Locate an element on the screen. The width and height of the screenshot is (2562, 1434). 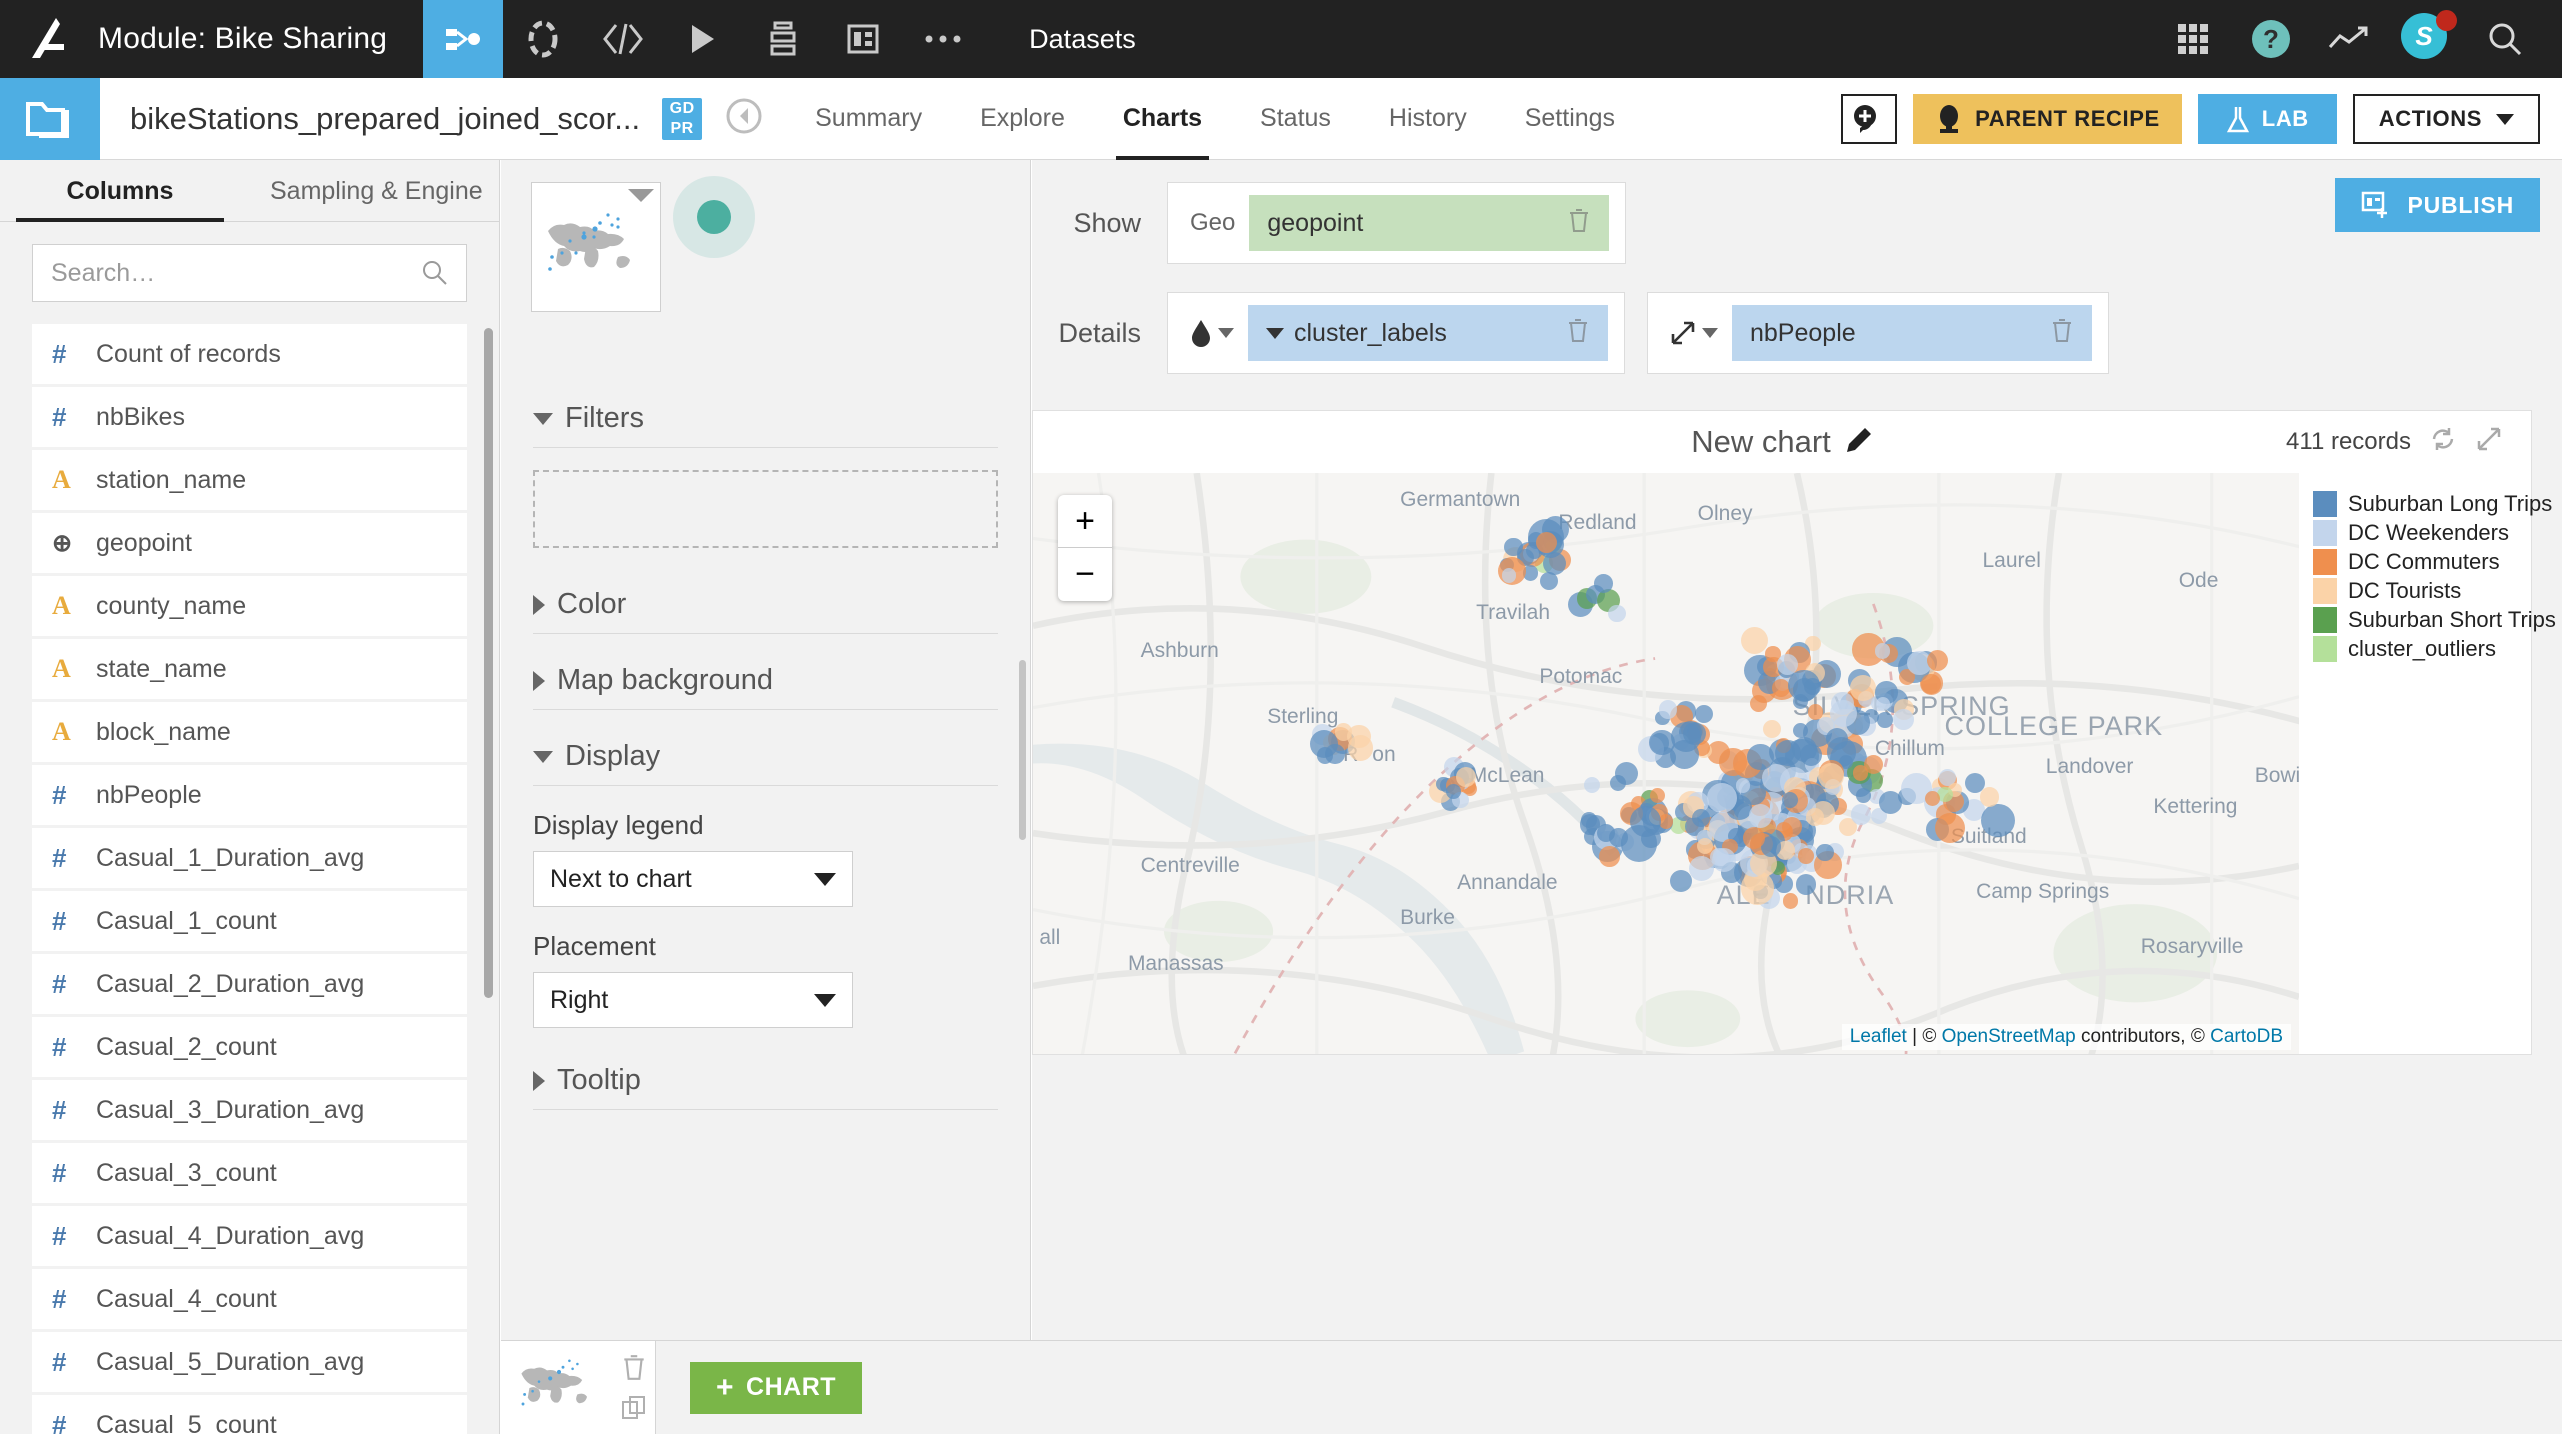
section-color-header: Color is located at coordinates (765, 611).